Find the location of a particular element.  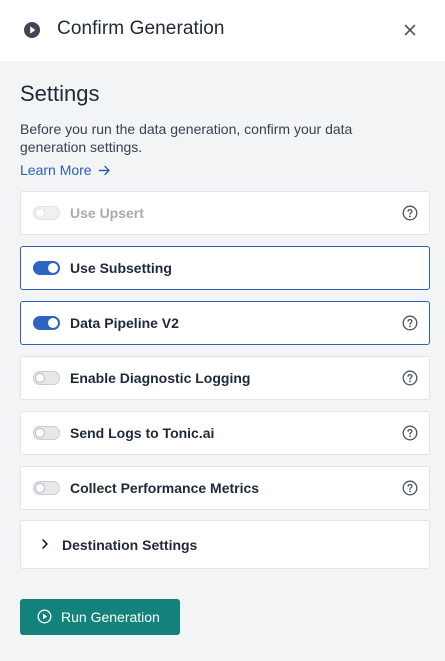

toggle-collect-performance-metrics is located at coordinates (46, 488).